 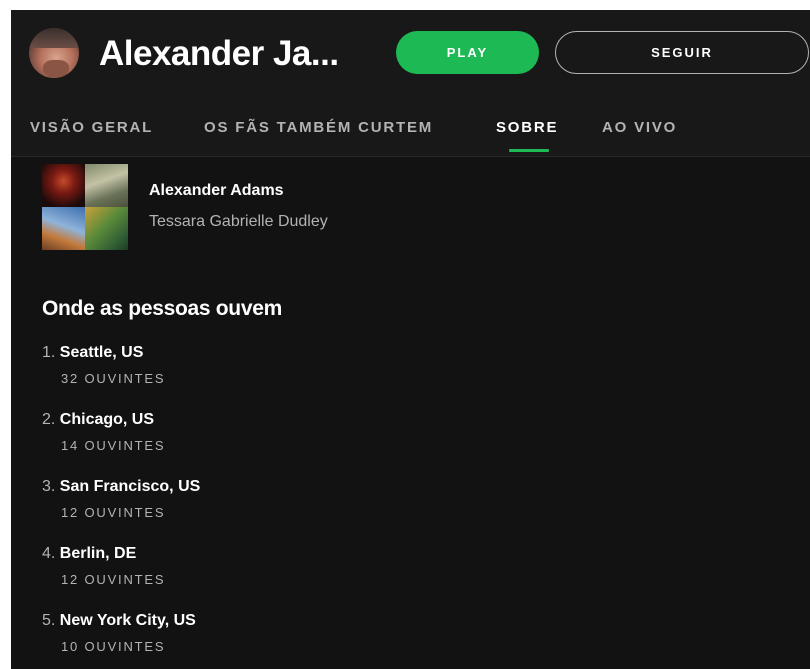 What do you see at coordinates (467, 52) in the screenshot?
I see `play-button: PLAY` at bounding box center [467, 52].